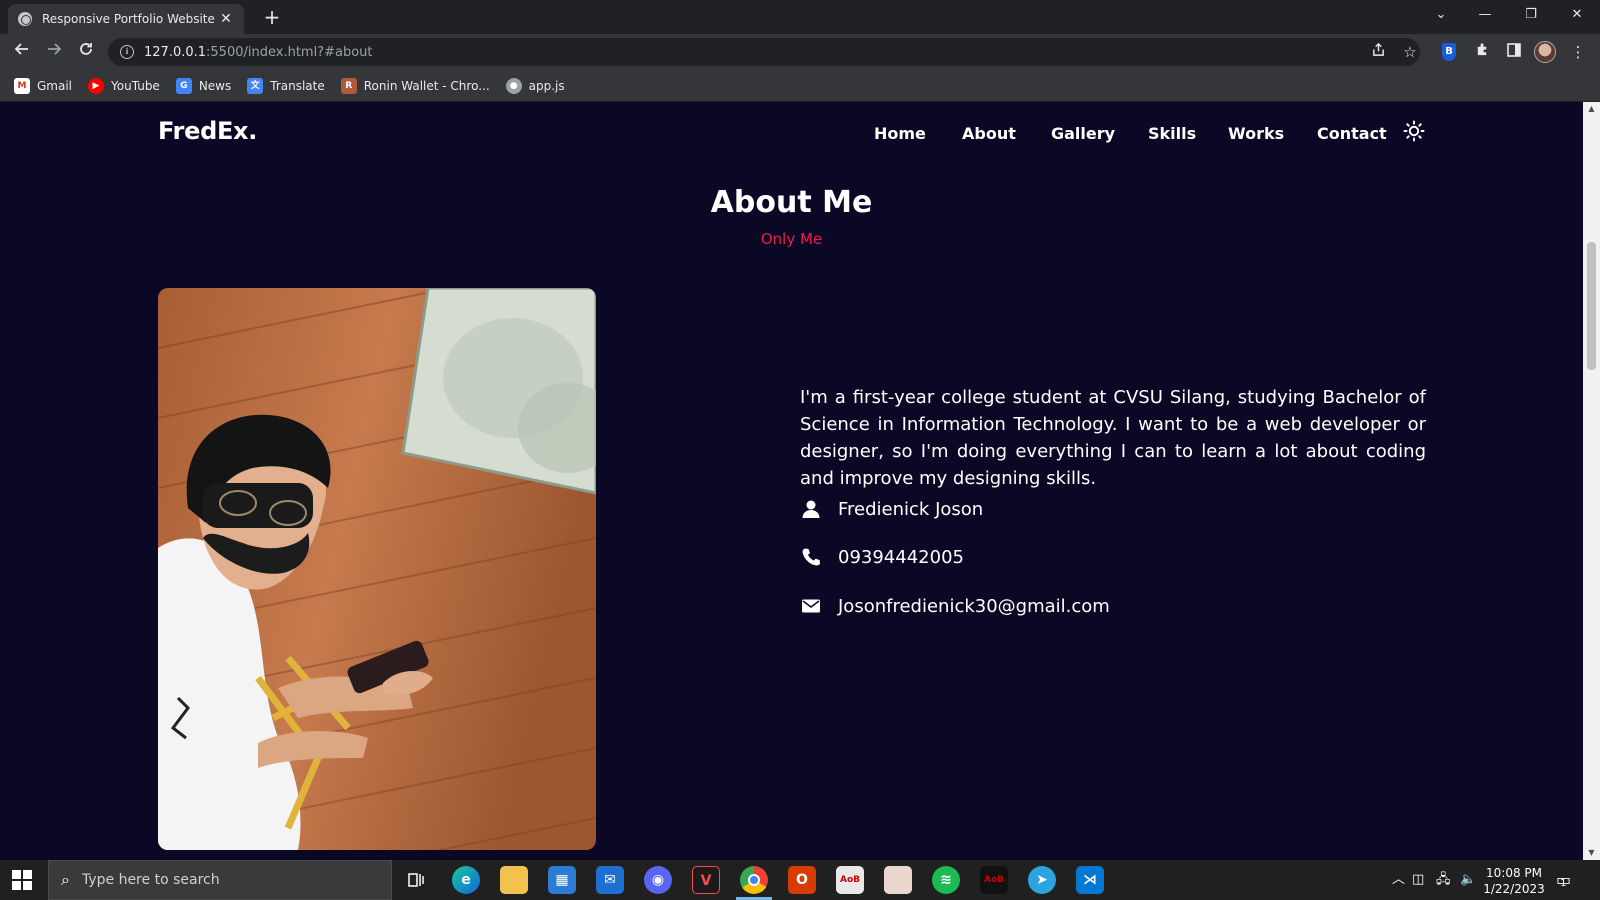  What do you see at coordinates (1514, 52) in the screenshot?
I see `side-panel-icon` at bounding box center [1514, 52].